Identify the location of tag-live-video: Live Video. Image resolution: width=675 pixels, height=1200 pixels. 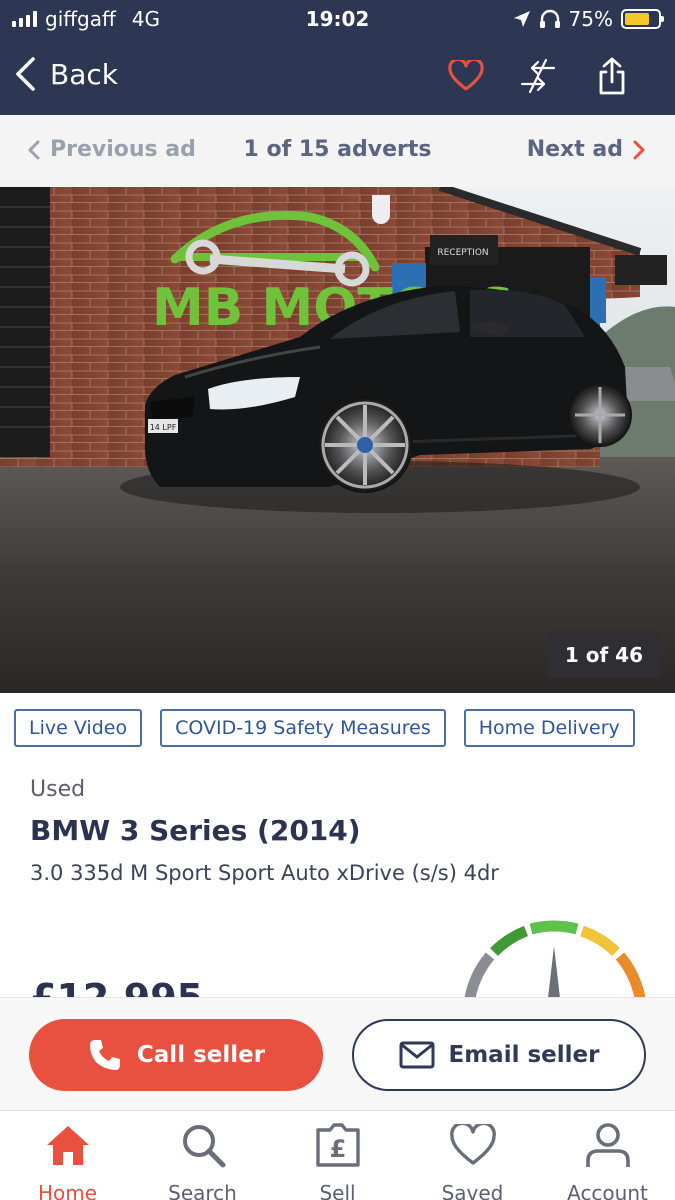
(78, 728).